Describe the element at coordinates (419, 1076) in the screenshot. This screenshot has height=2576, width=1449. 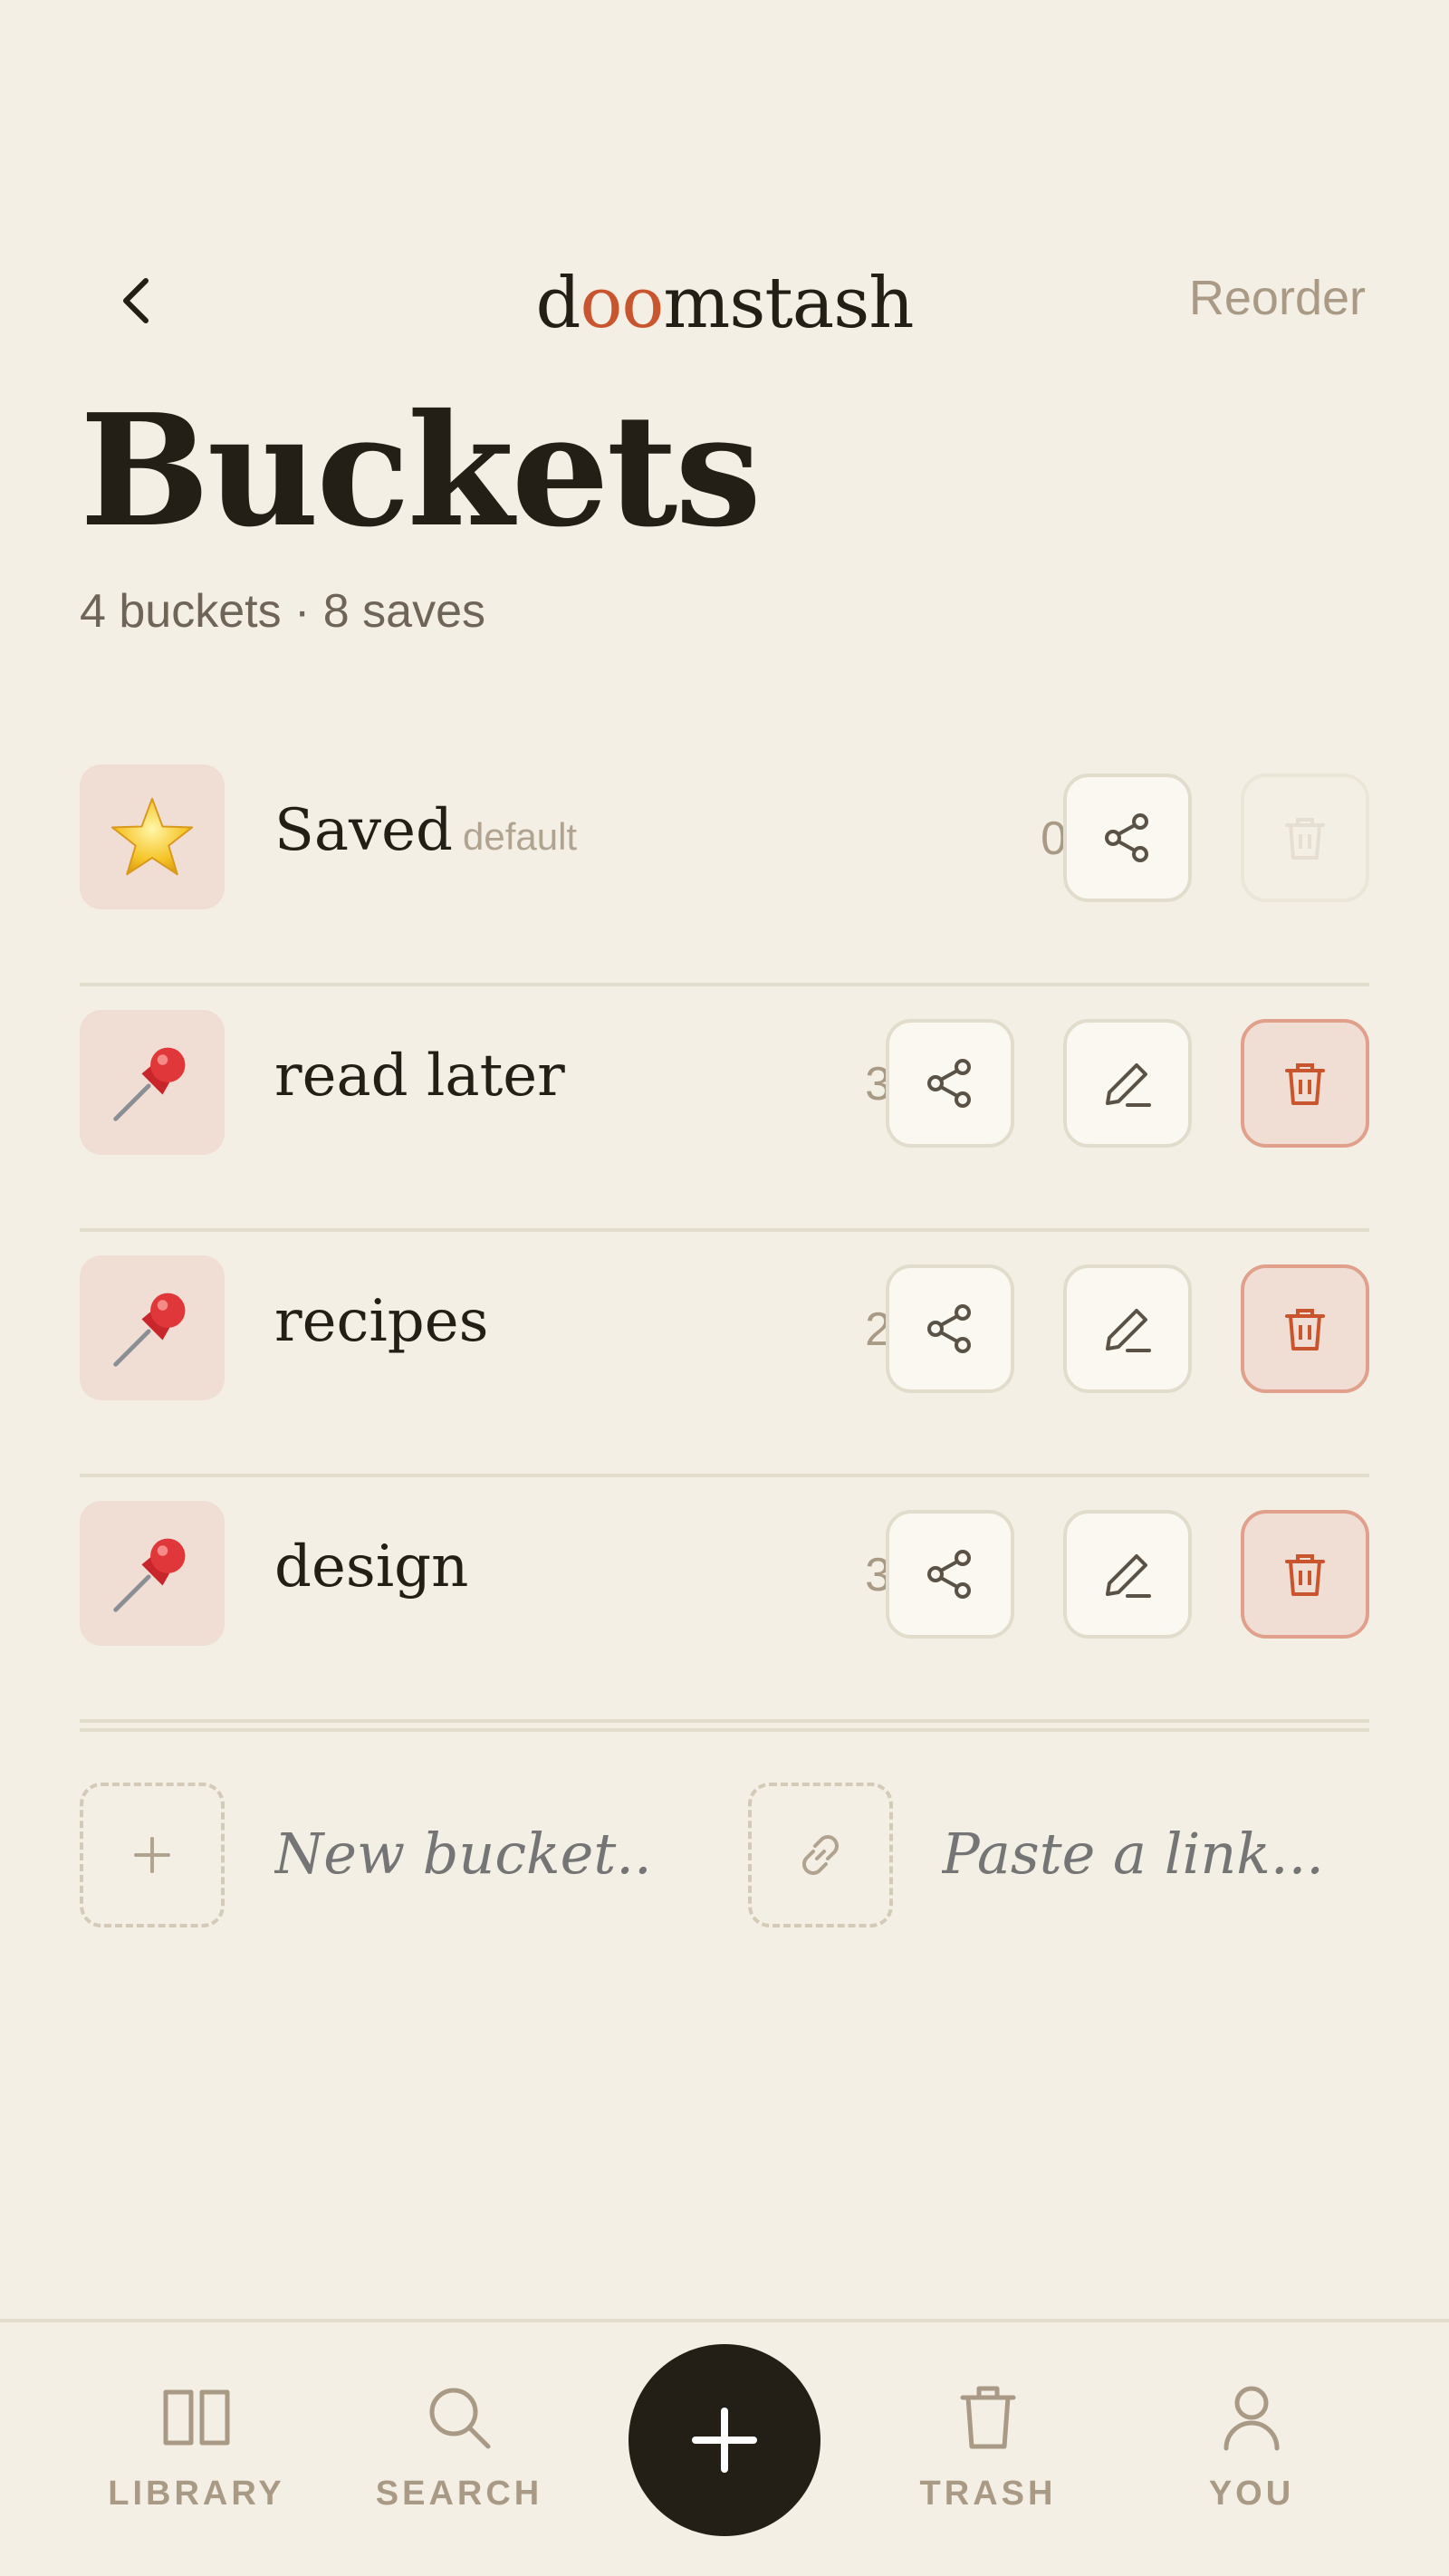
I see `bucket-name: read later` at that location.